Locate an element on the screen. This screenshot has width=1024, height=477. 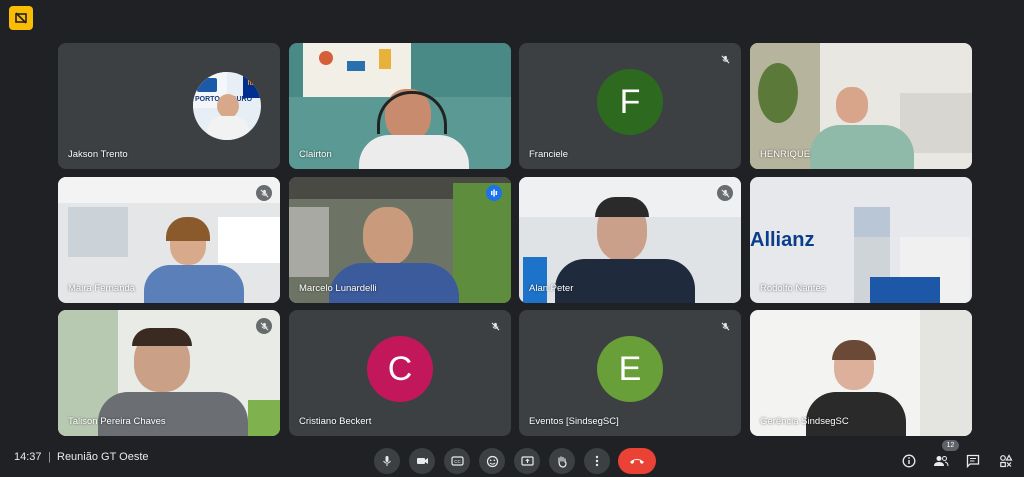
profile-picture: PORTO SEGURO Itaú is located at coordinates (227, 106).